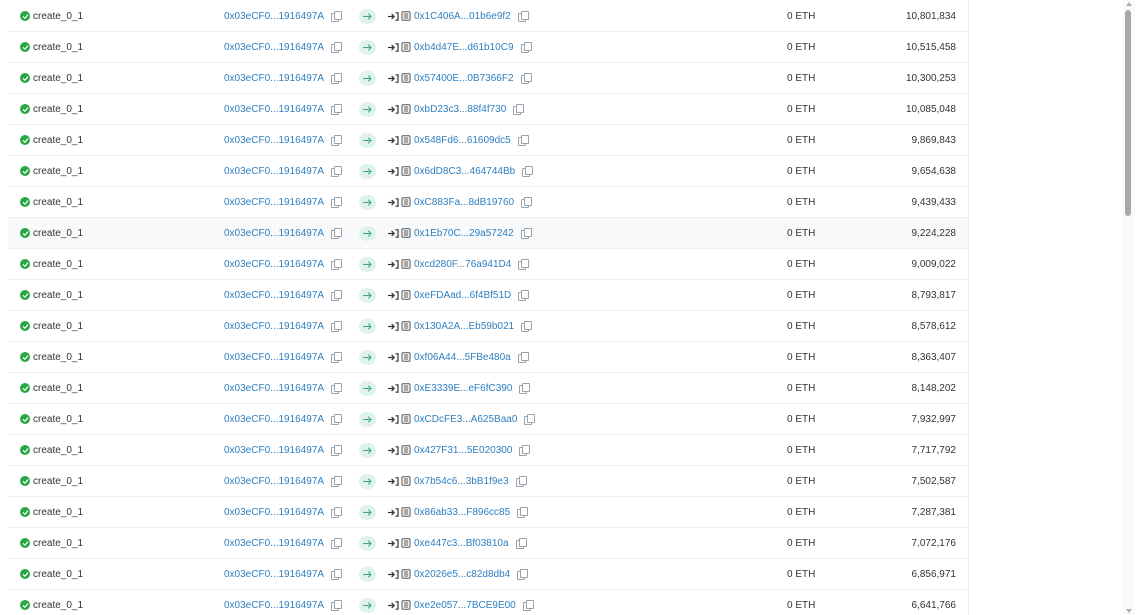 This screenshot has height=615, width=1139. Describe the element at coordinates (462, 512) in the screenshot. I see `to-address-link: 0x86ab33...F896cc85` at that location.